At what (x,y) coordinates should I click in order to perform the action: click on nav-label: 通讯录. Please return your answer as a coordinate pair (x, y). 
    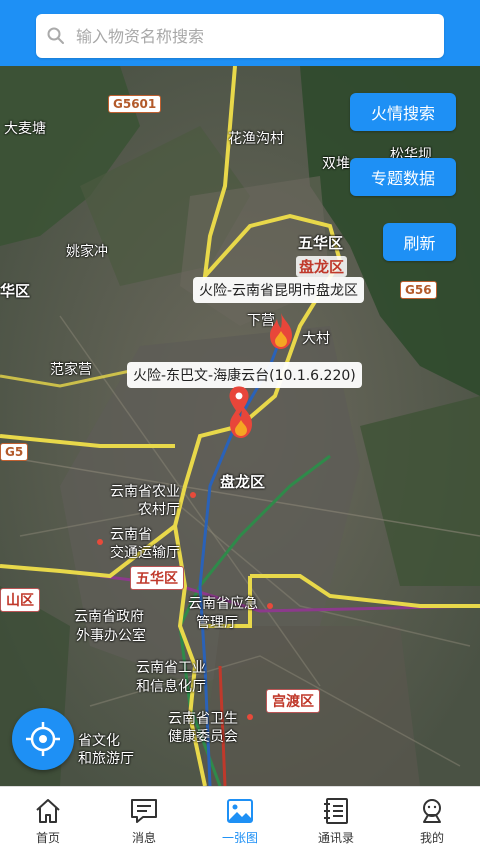
    Looking at the image, I should click on (335, 837).